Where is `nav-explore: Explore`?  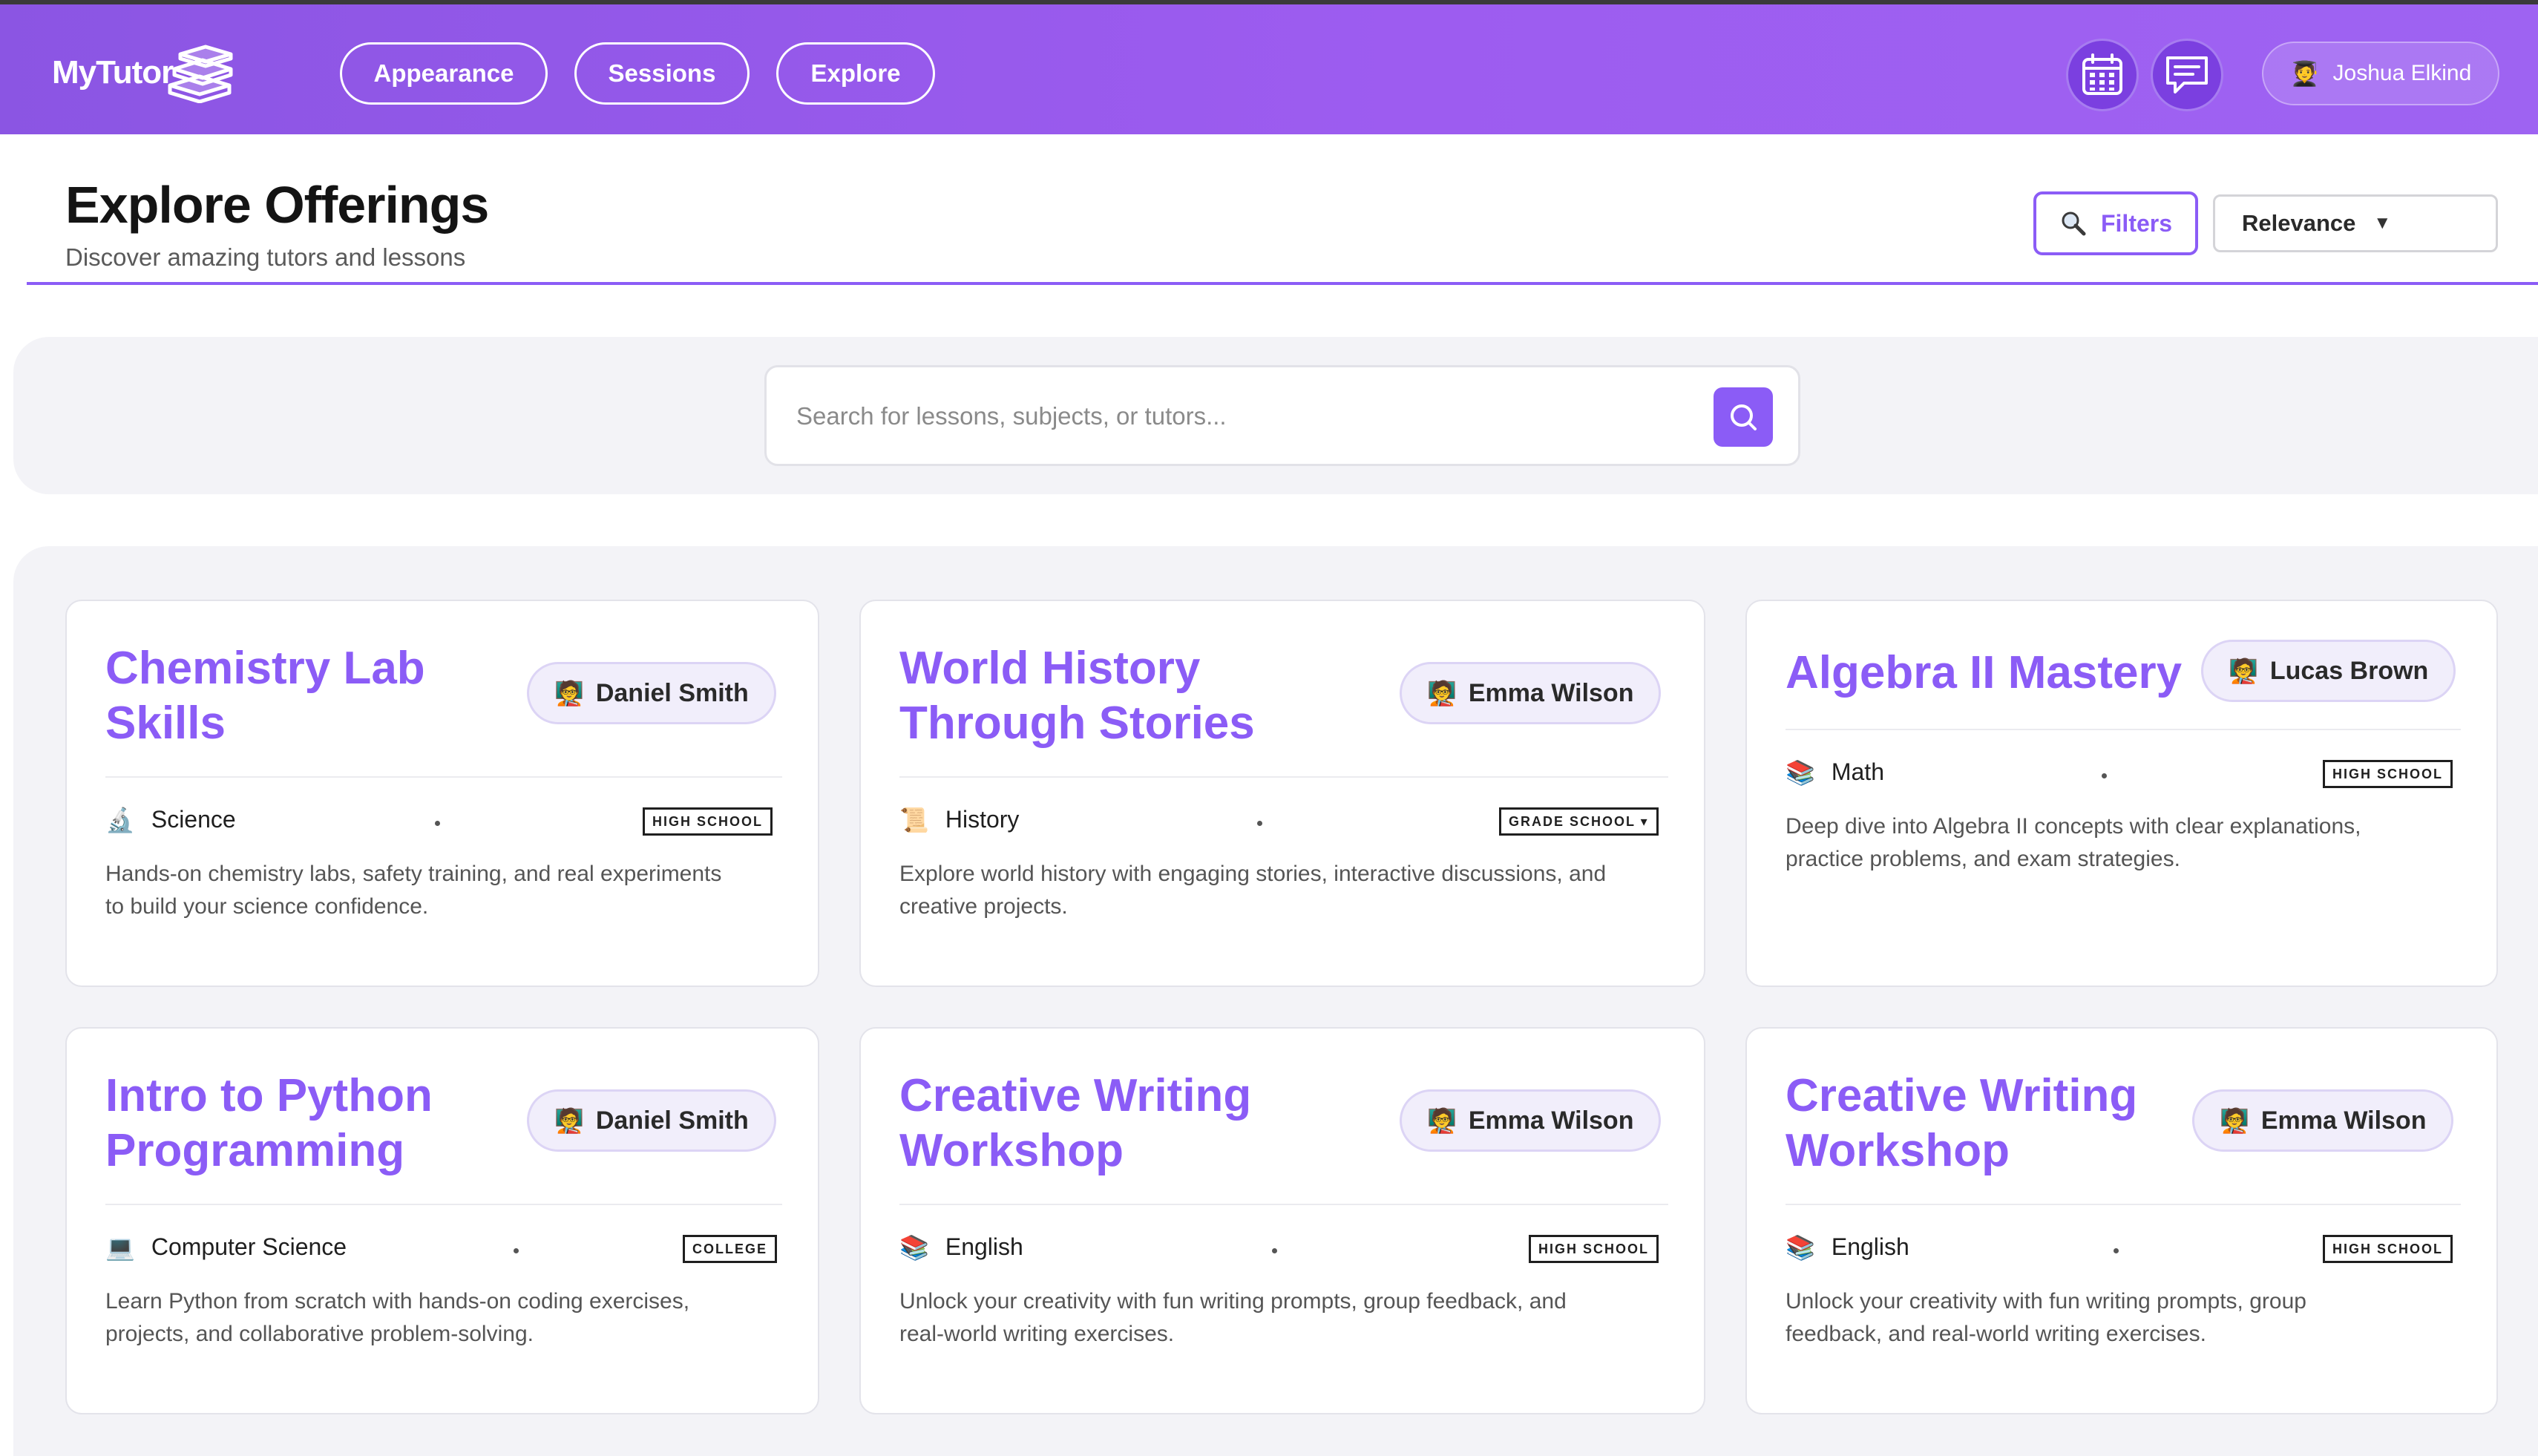 nav-explore: Explore is located at coordinates (855, 74).